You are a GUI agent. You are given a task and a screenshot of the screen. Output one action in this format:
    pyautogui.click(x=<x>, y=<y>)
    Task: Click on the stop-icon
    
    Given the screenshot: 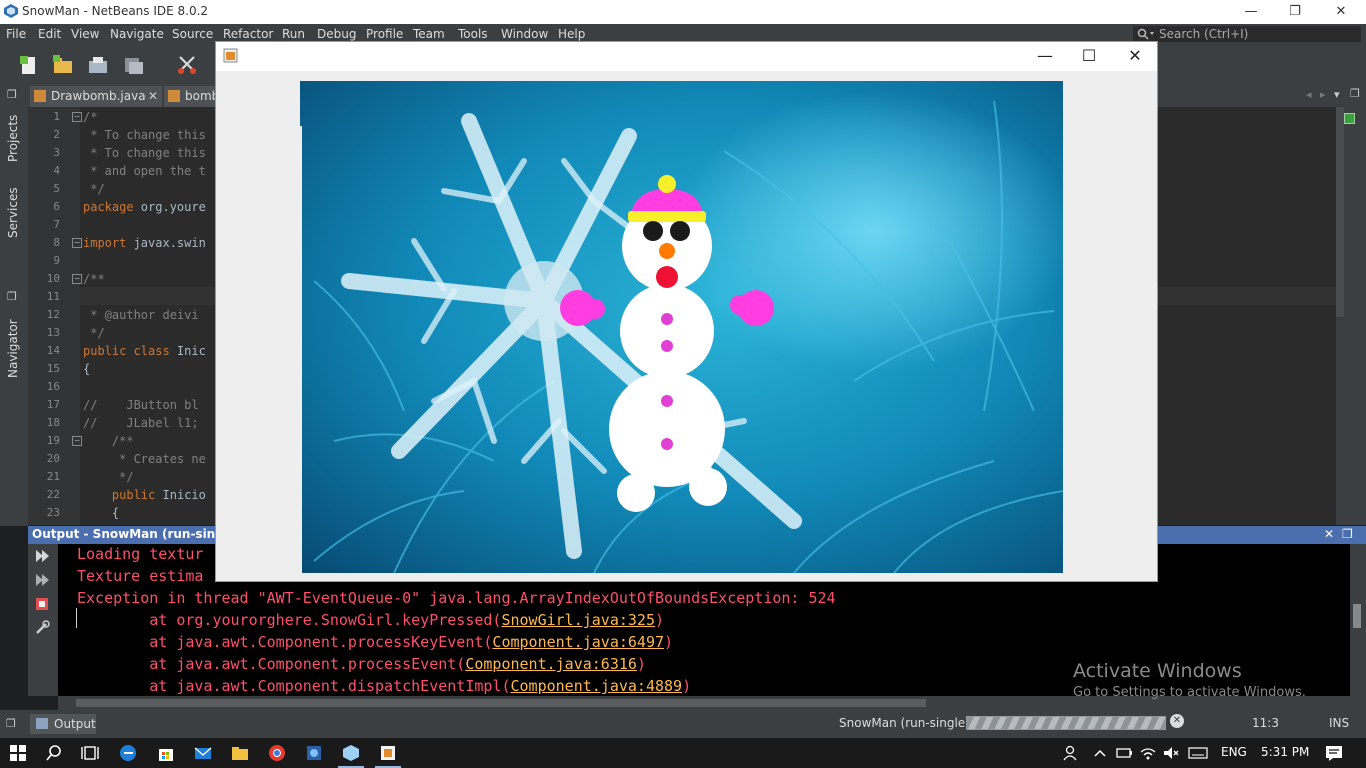 What is the action you would take?
    pyautogui.click(x=42, y=604)
    